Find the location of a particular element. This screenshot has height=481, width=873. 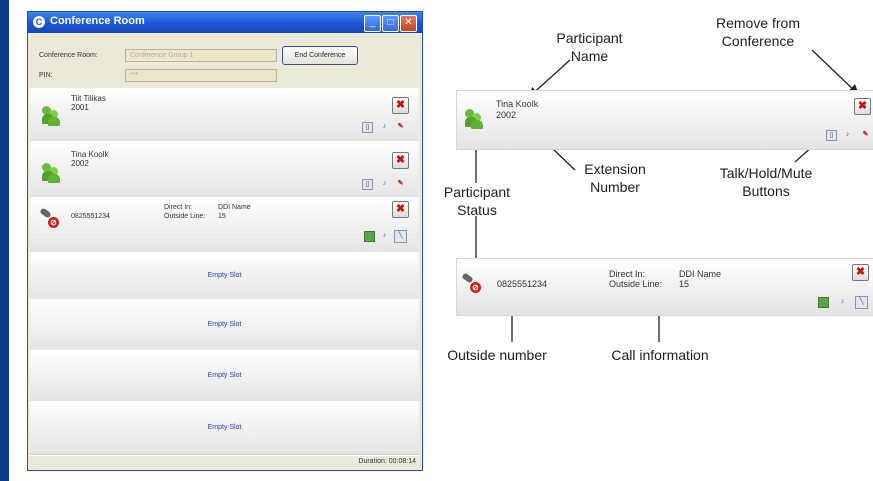

example-extension: 2002 is located at coordinates (506, 115).